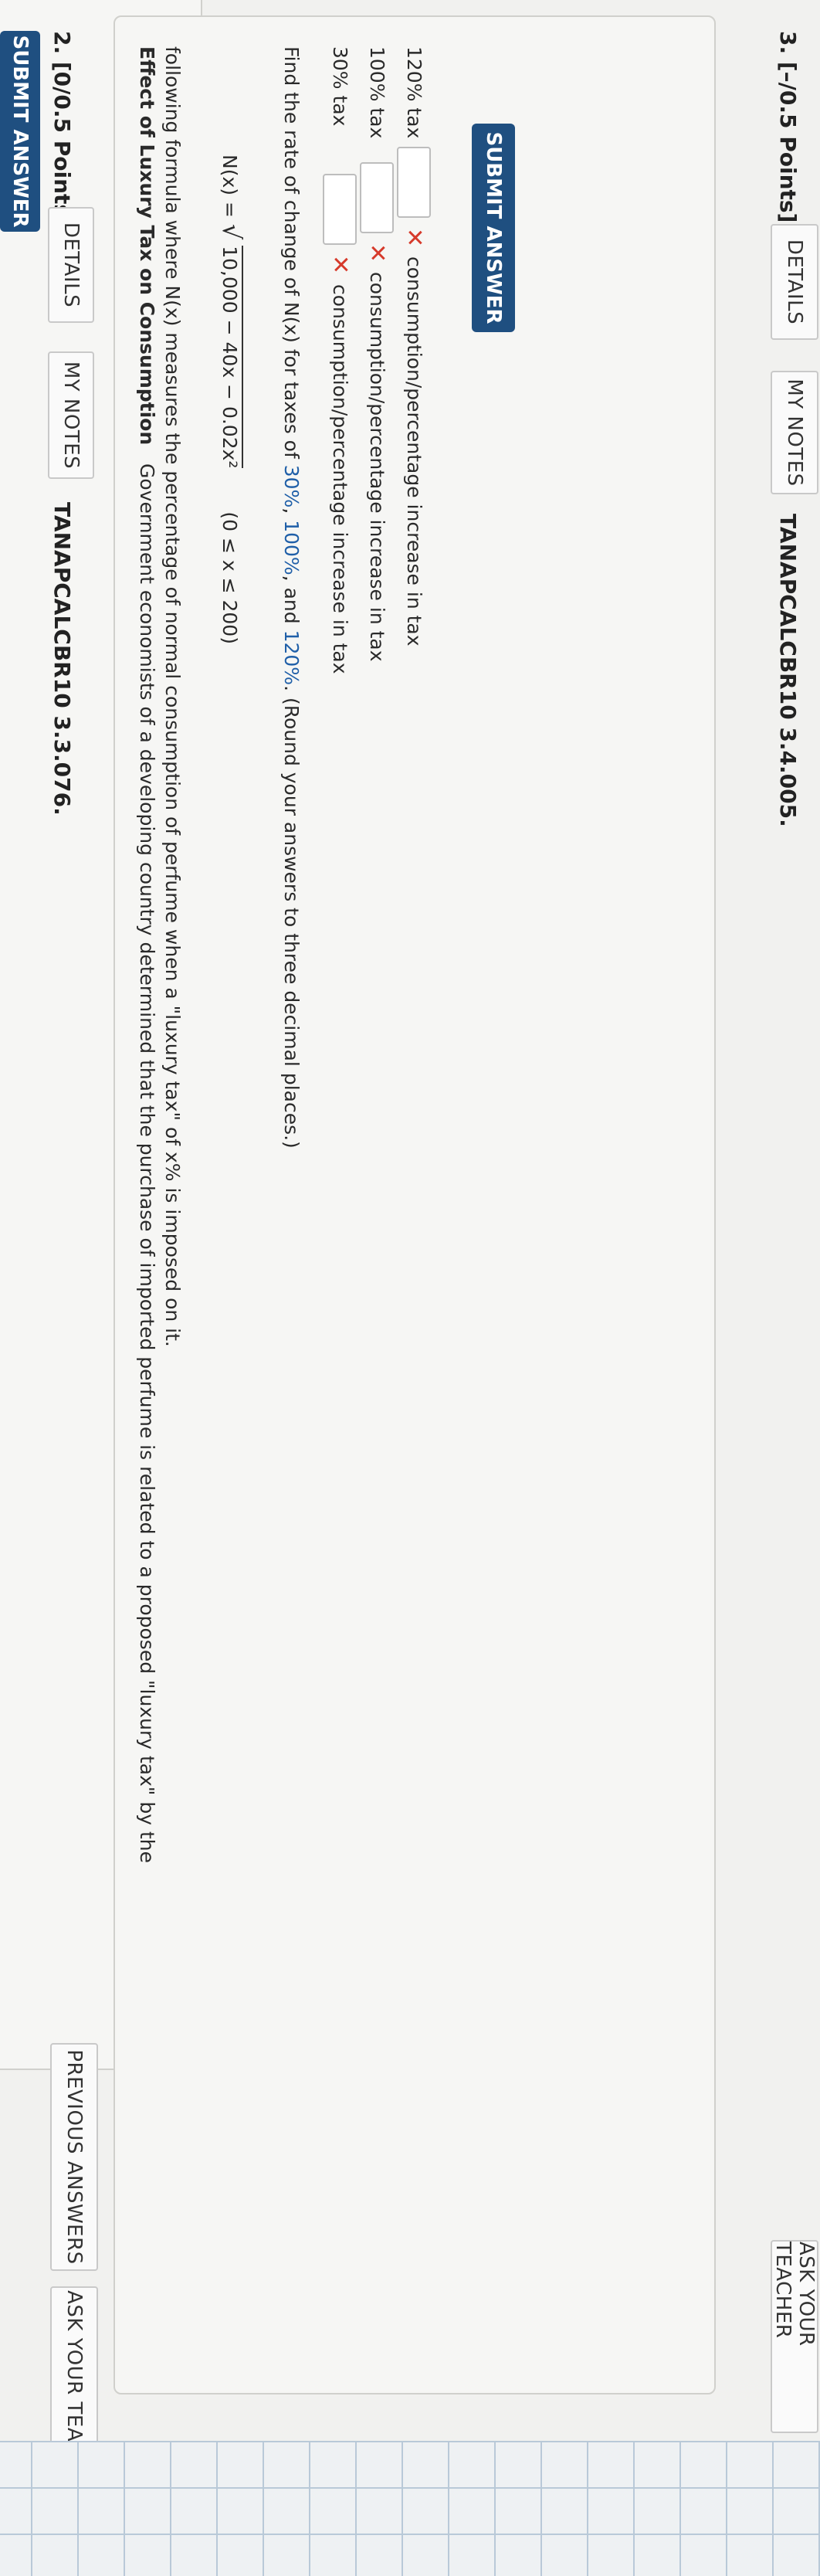 The height and width of the screenshot is (2576, 820). What do you see at coordinates (794, 2336) in the screenshot?
I see `q3-ask-your-teacher-button: ASK YOUR TEACHER` at bounding box center [794, 2336].